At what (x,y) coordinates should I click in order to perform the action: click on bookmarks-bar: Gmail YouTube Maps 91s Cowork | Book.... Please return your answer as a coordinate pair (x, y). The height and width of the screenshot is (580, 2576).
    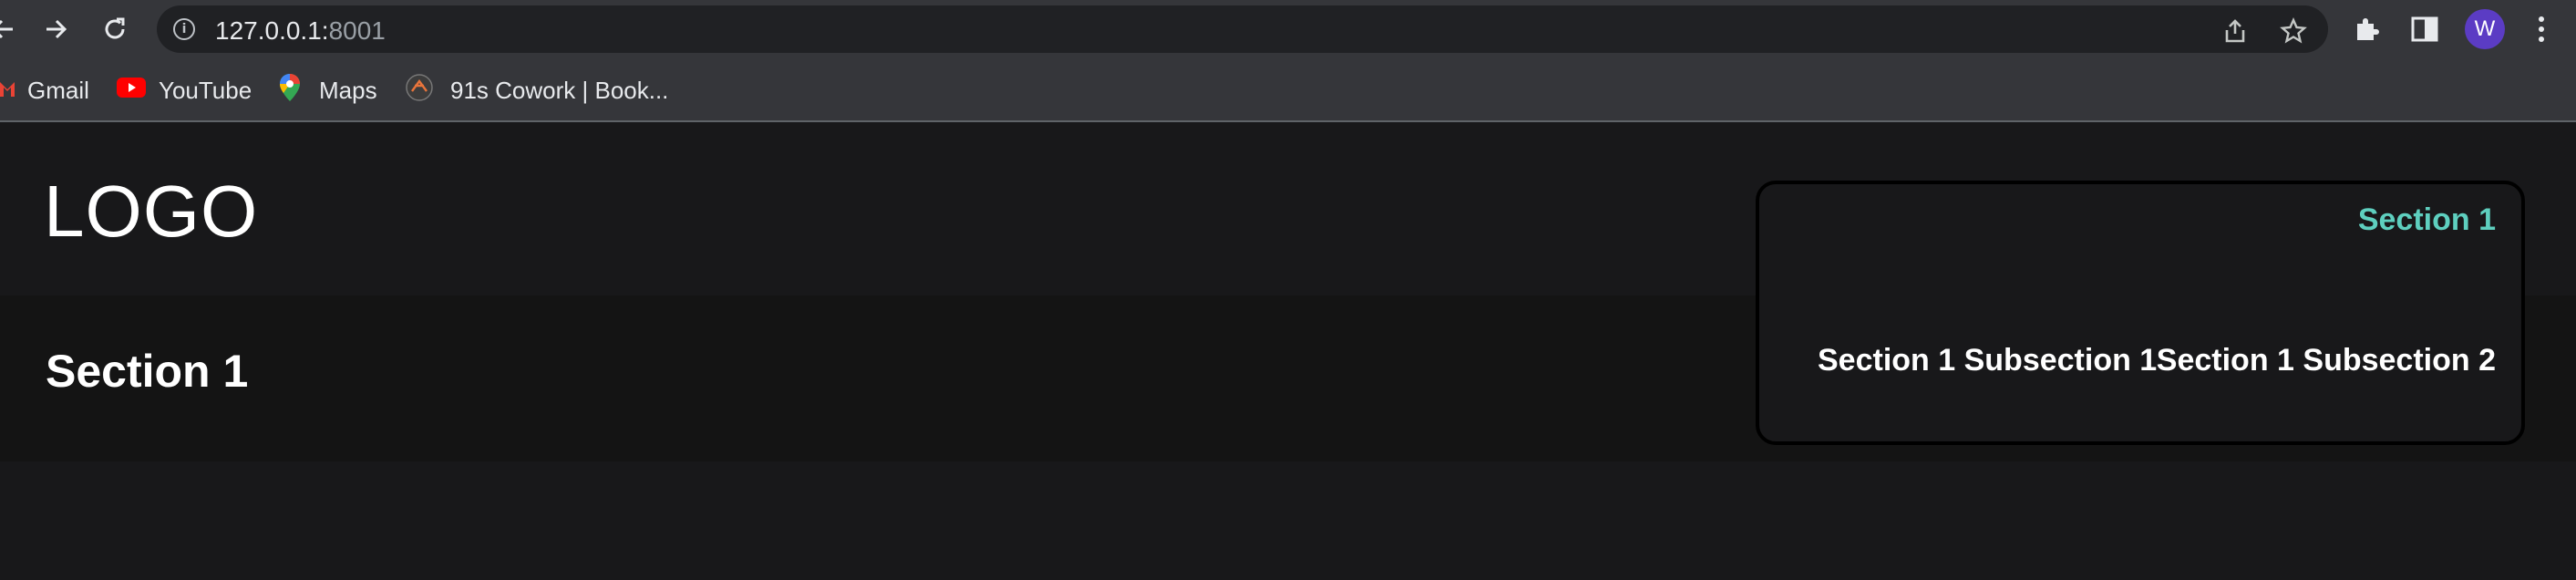
    Looking at the image, I should click on (1288, 90).